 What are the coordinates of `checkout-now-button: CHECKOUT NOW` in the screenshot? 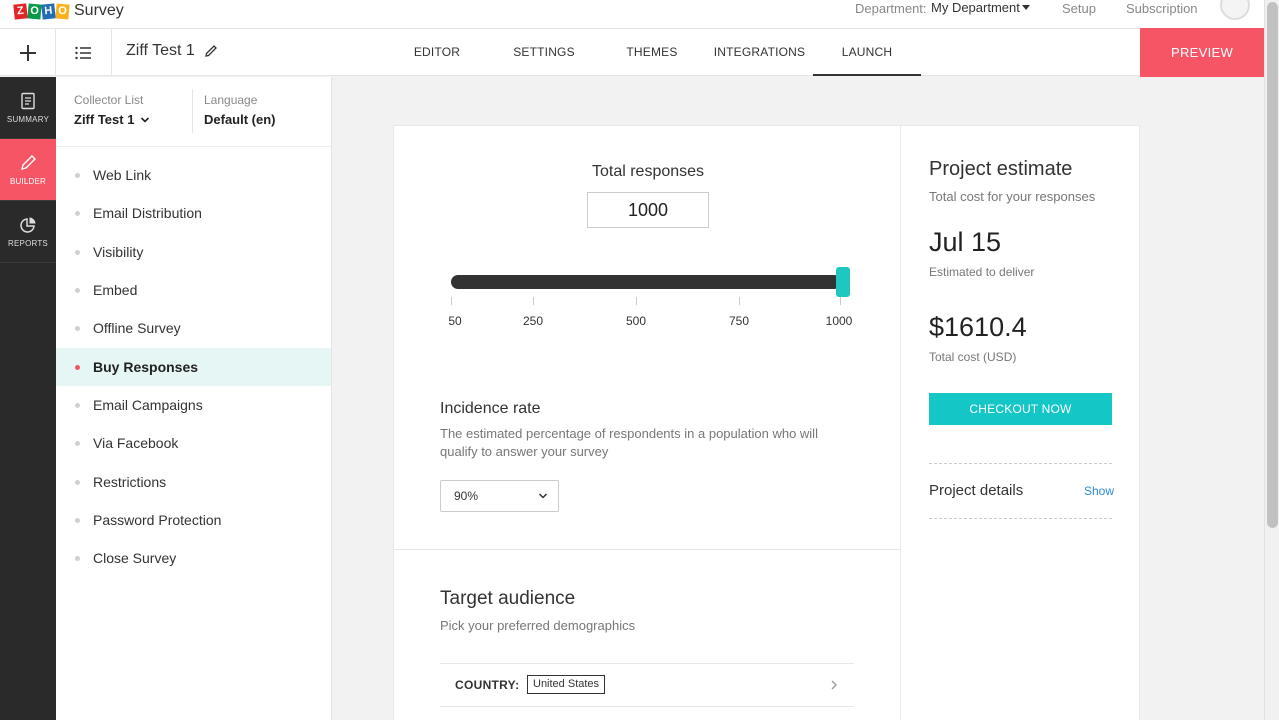 It's located at (1020, 409).